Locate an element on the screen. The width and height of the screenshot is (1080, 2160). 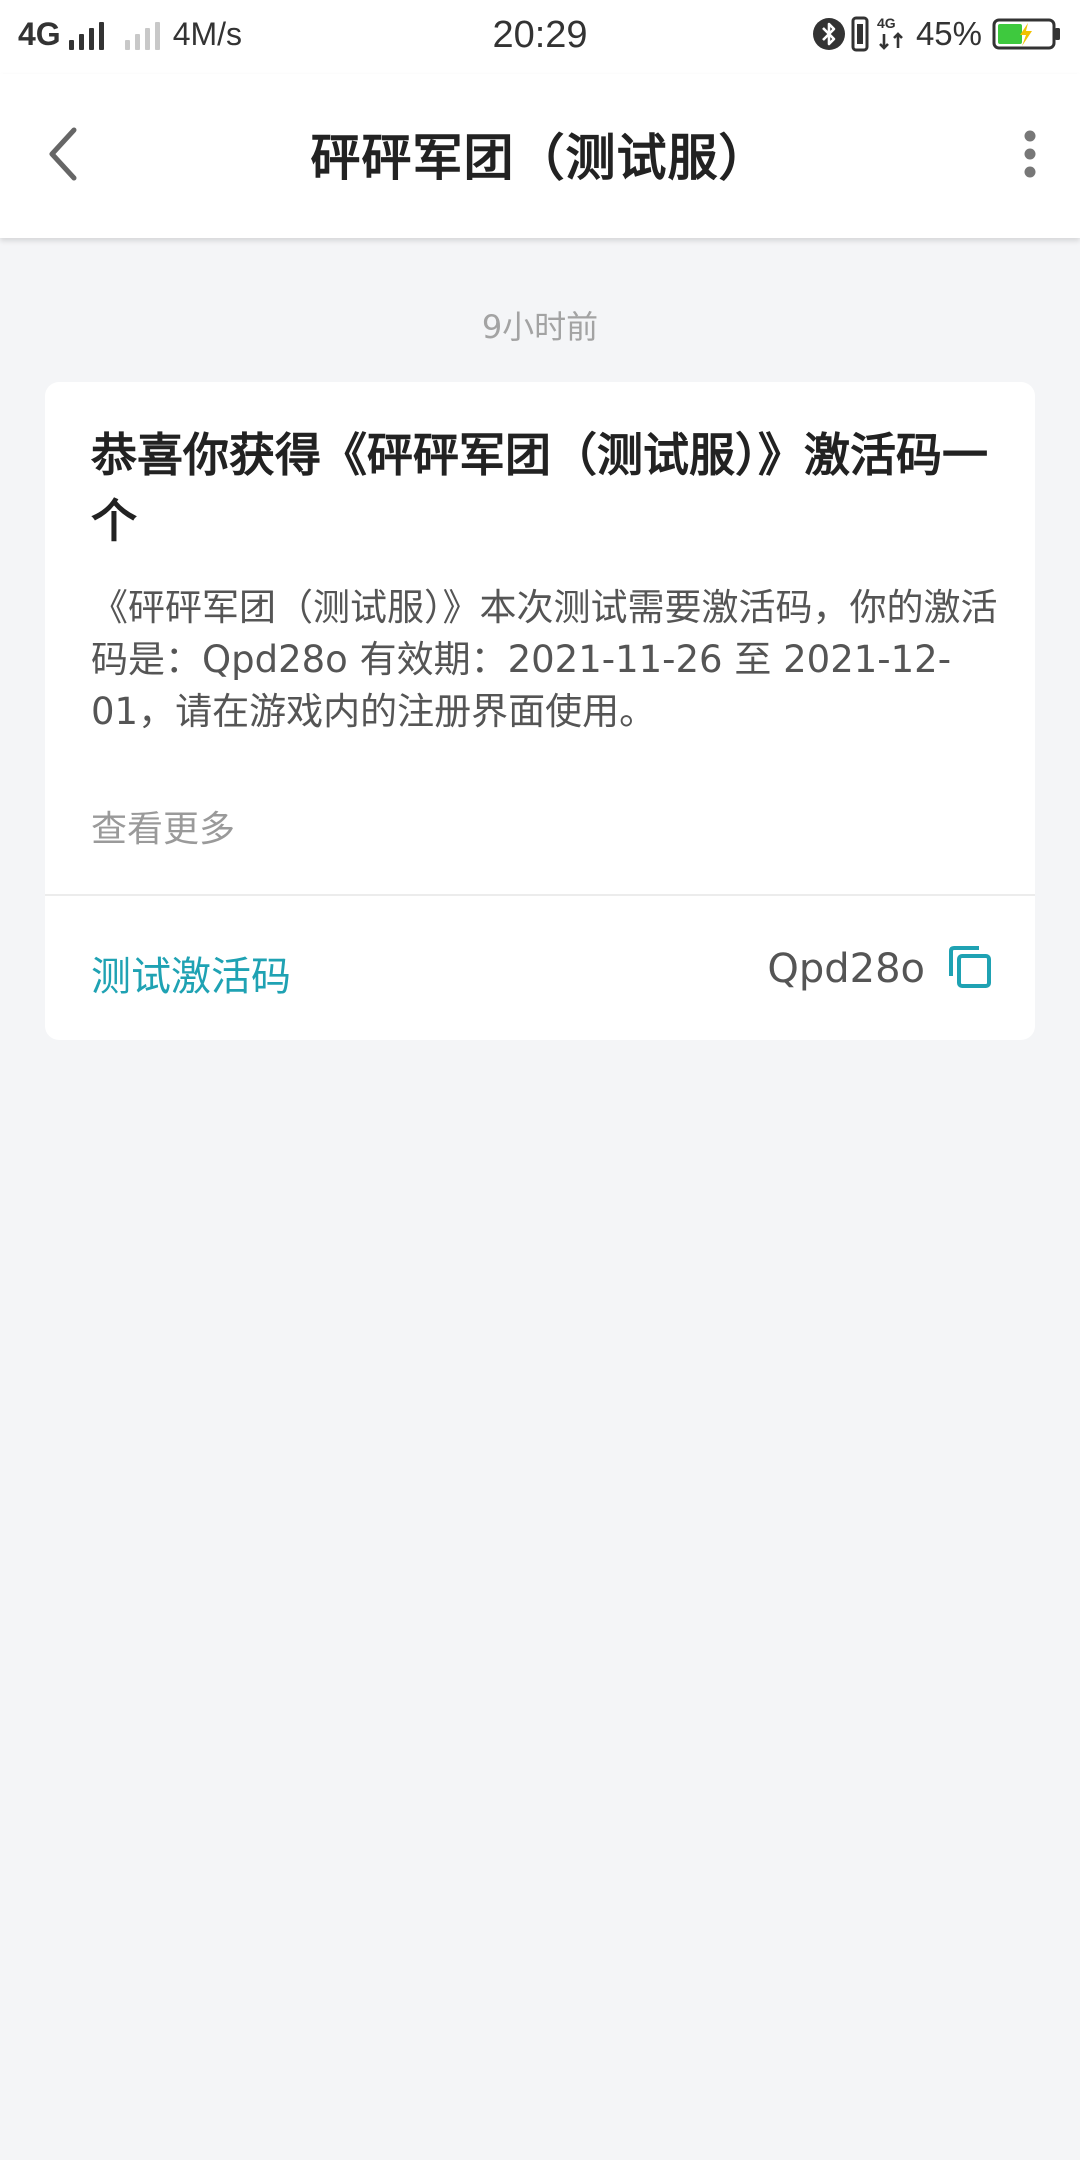
card-divider is located at coordinates (540, 895).